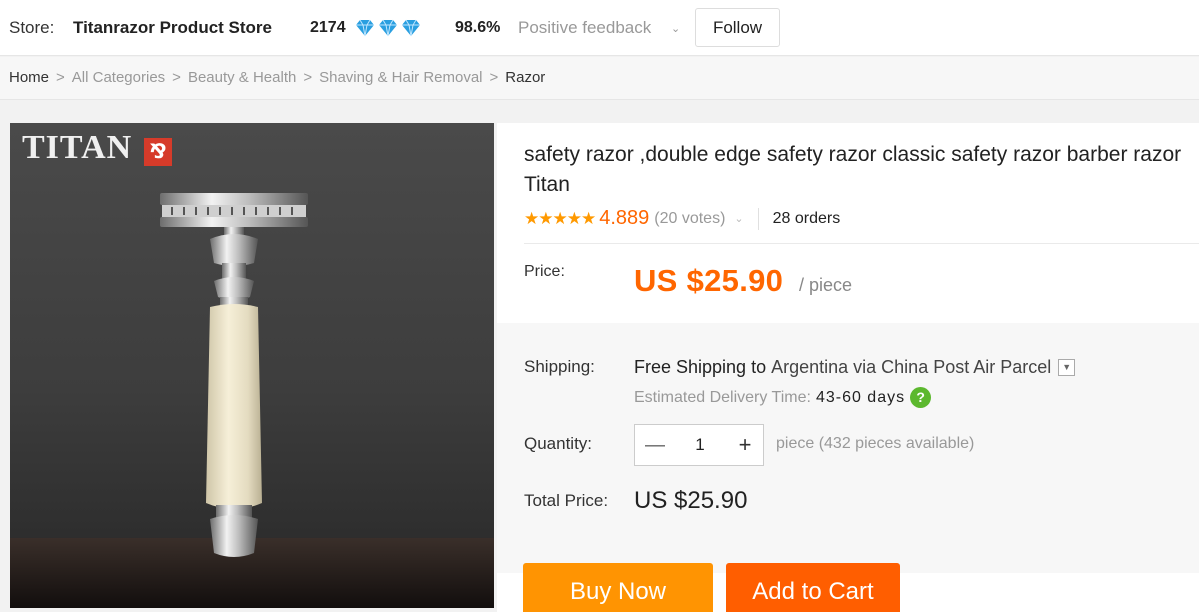  I want to click on feedback-dropdown: Positive feedback, so click(584, 28).